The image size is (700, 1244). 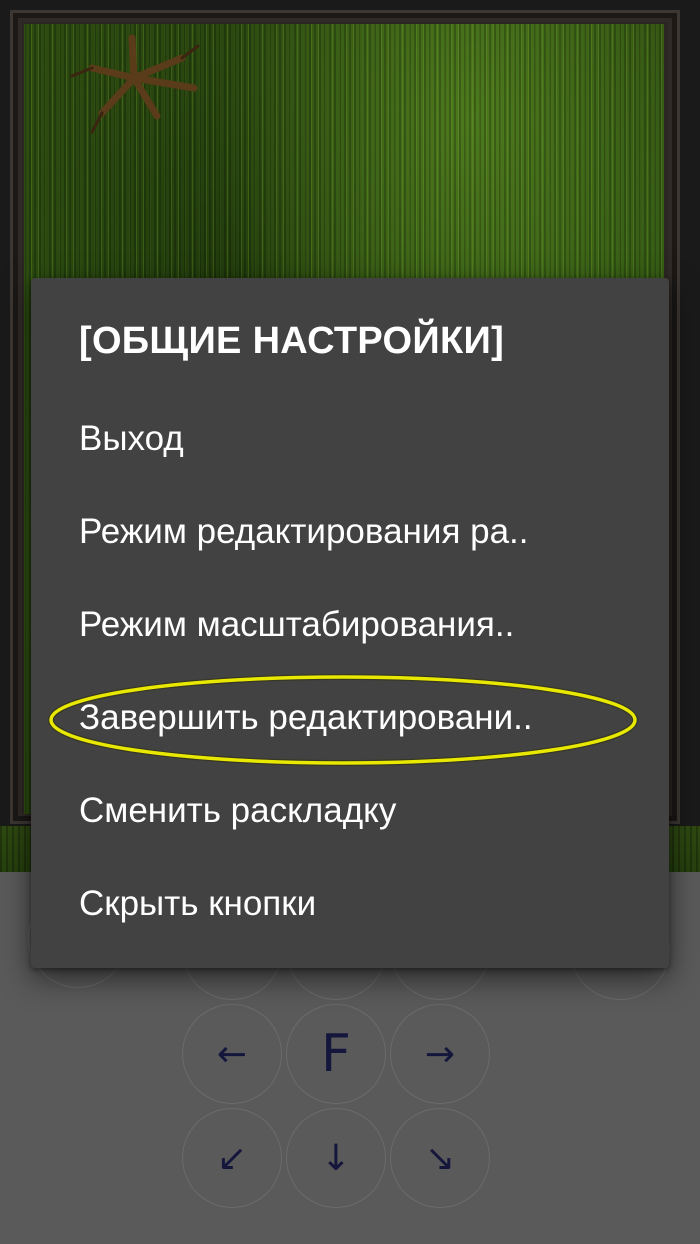 I want to click on dpad-center-button: F, so click(x=336, y=1054).